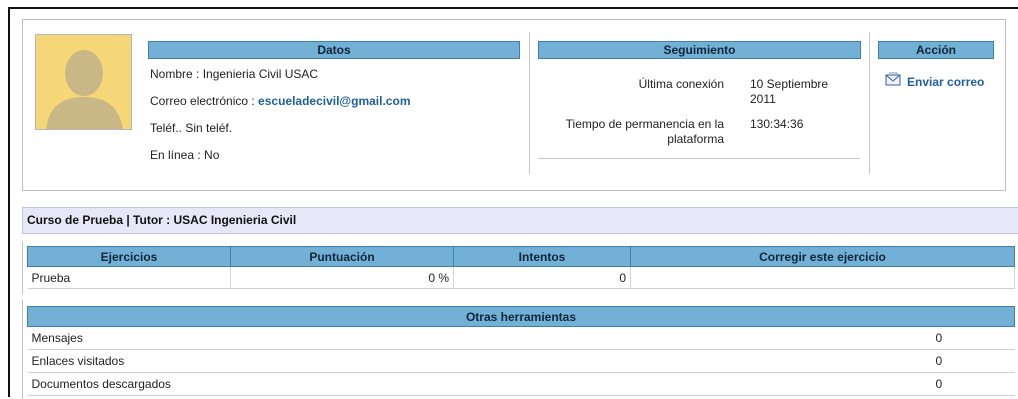 The image size is (1018, 399). I want to click on permanencia-label: Tiempo de permanencia en la plataforma, so click(631, 132).